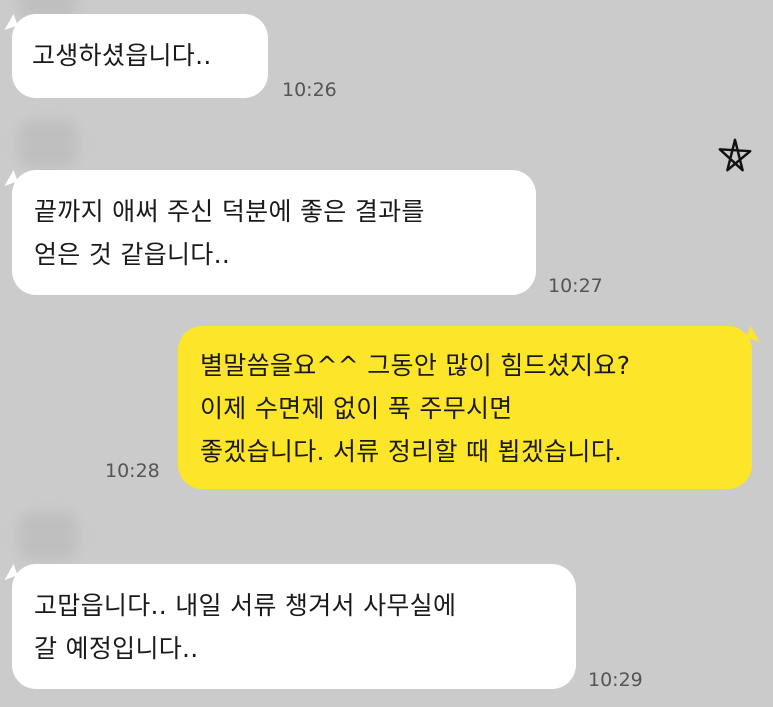  I want to click on message-time: 10:28, so click(132, 471).